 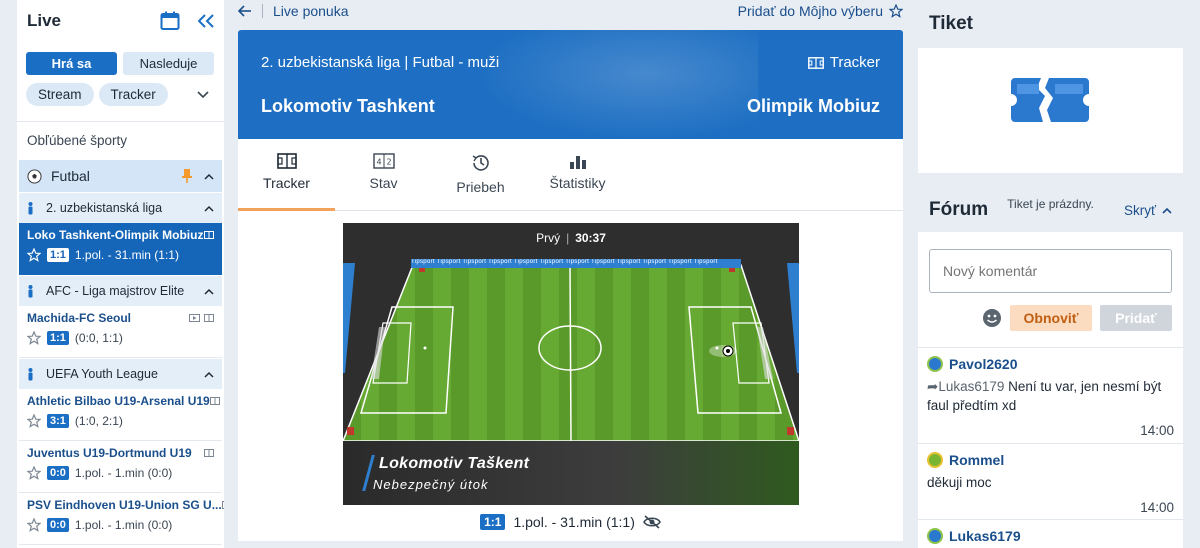 What do you see at coordinates (120, 21) in the screenshot?
I see `sidebar-header: Live` at bounding box center [120, 21].